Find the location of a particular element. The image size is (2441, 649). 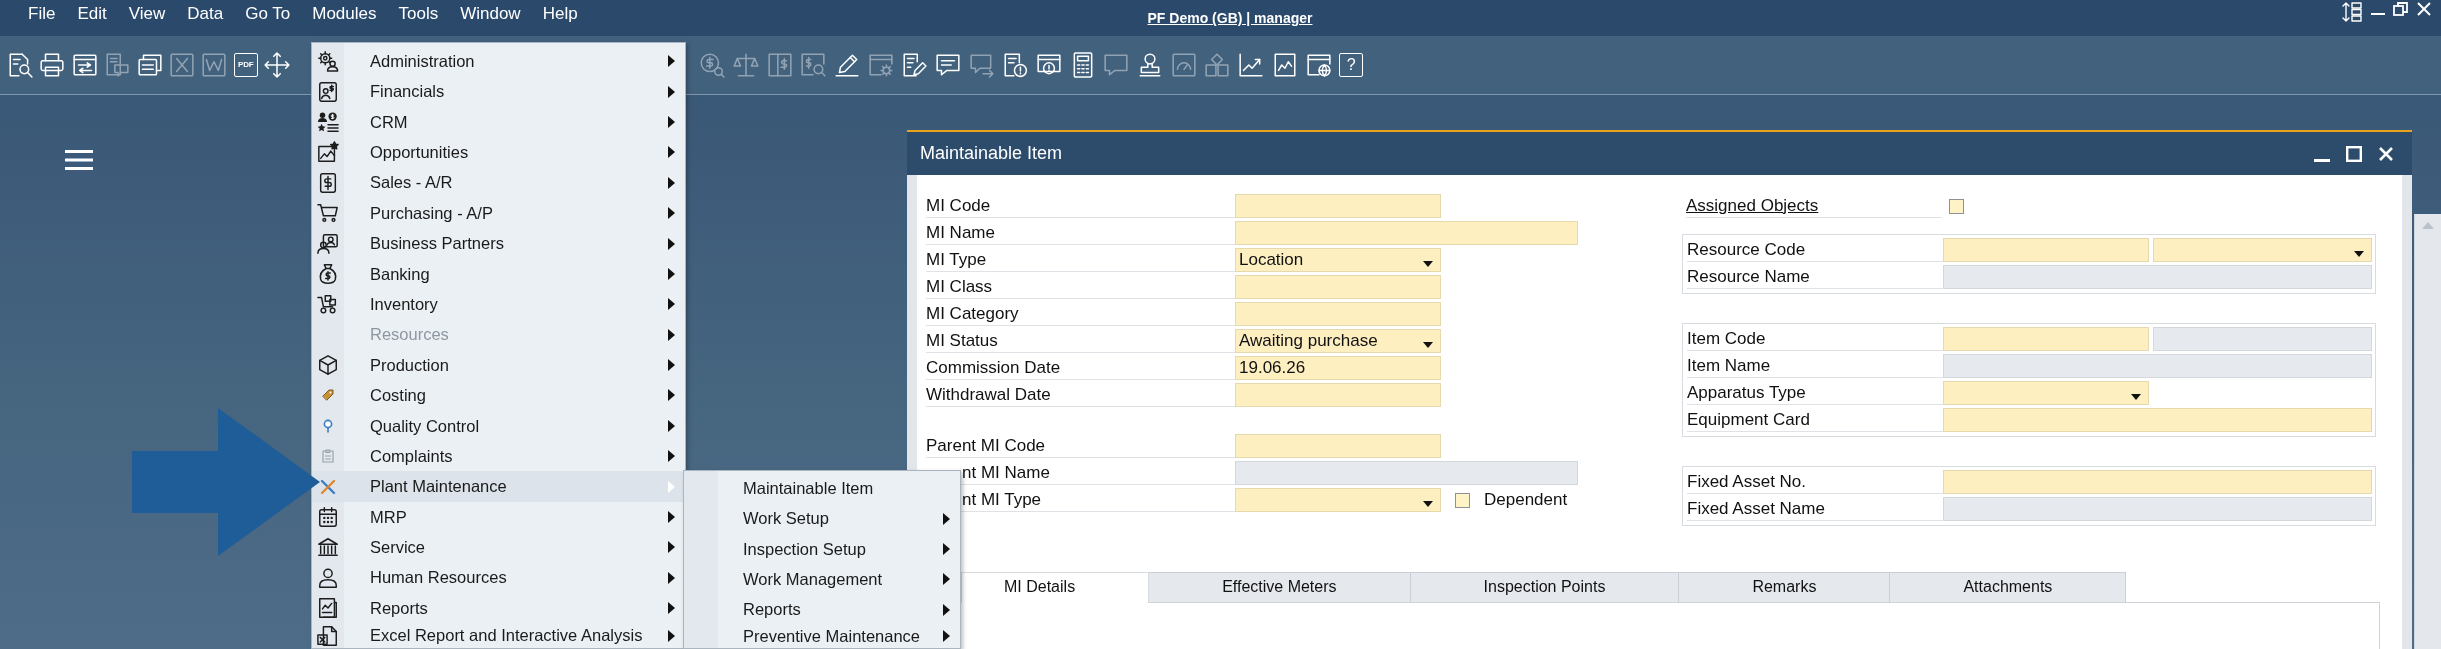

menu-item: Business Partners is located at coordinates (498, 243).